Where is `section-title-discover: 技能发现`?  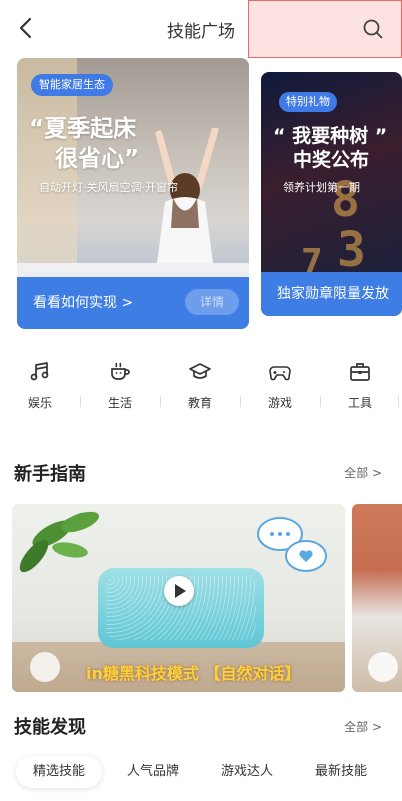 section-title-discover: 技能发现 is located at coordinates (50, 727).